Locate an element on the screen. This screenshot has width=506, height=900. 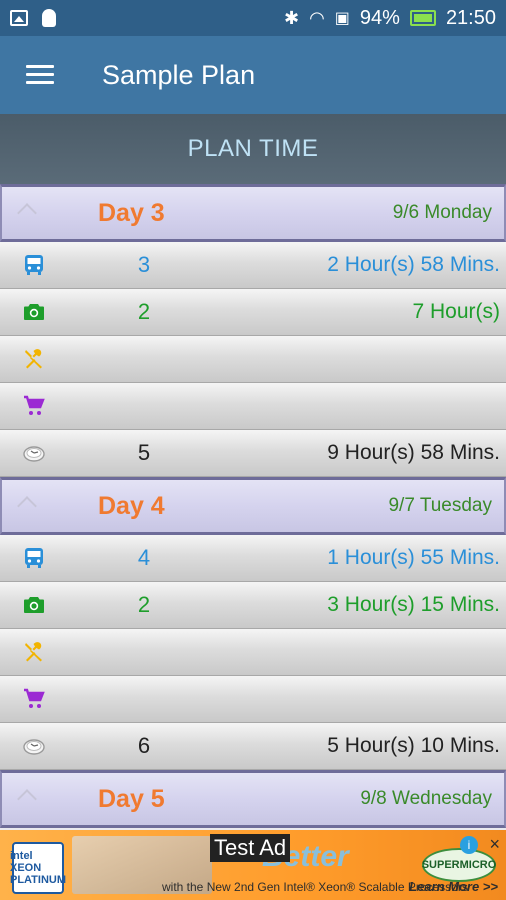
battery-icon is located at coordinates (422, 18).